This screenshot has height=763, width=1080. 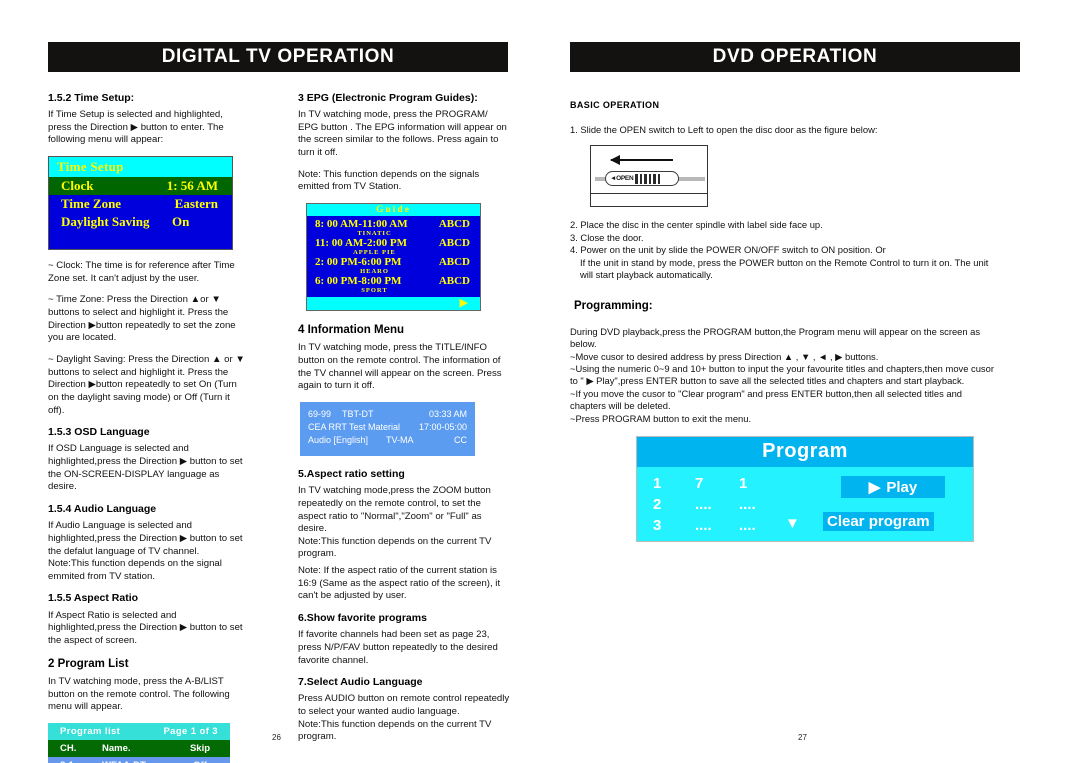 What do you see at coordinates (802, 737) in the screenshot?
I see `right-page-number: 27` at bounding box center [802, 737].